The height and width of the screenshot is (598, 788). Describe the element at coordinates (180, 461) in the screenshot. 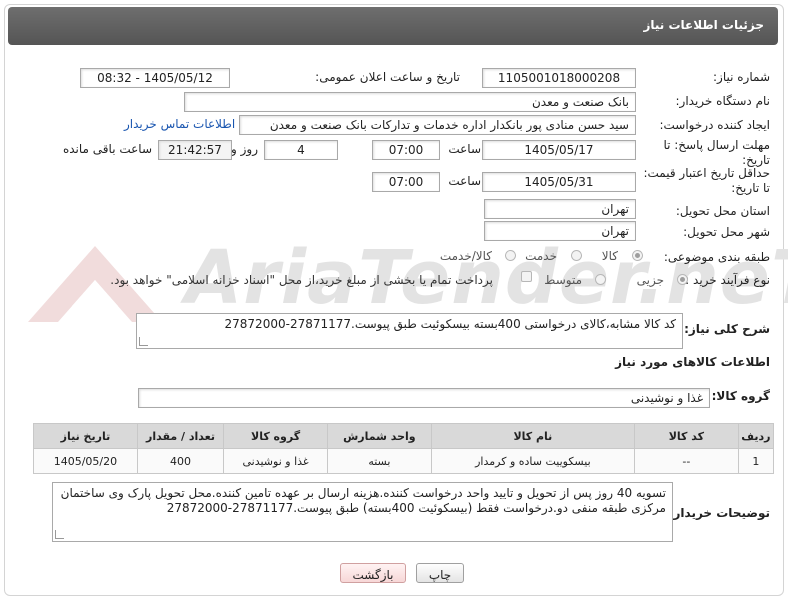

I see `cell-quantity: 400` at that location.